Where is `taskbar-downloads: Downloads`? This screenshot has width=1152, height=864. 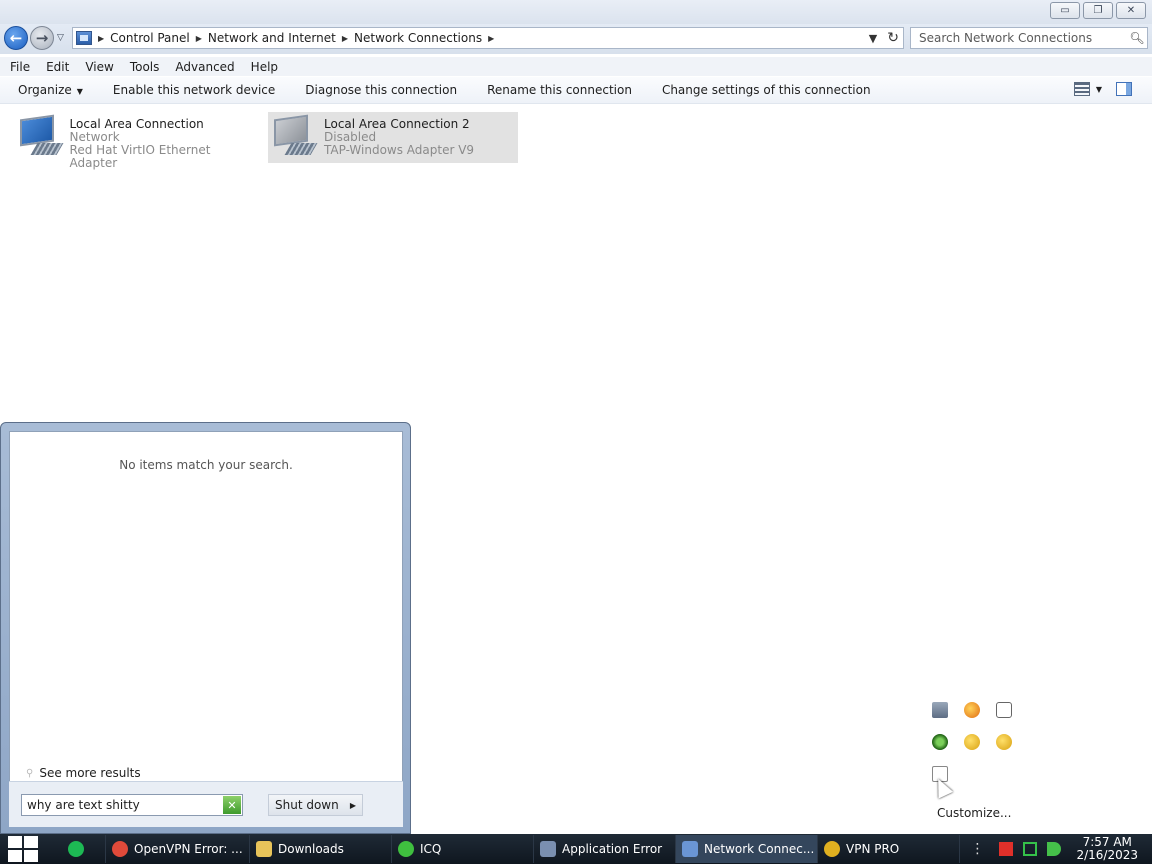
taskbar-downloads: Downloads is located at coordinates (321, 849).